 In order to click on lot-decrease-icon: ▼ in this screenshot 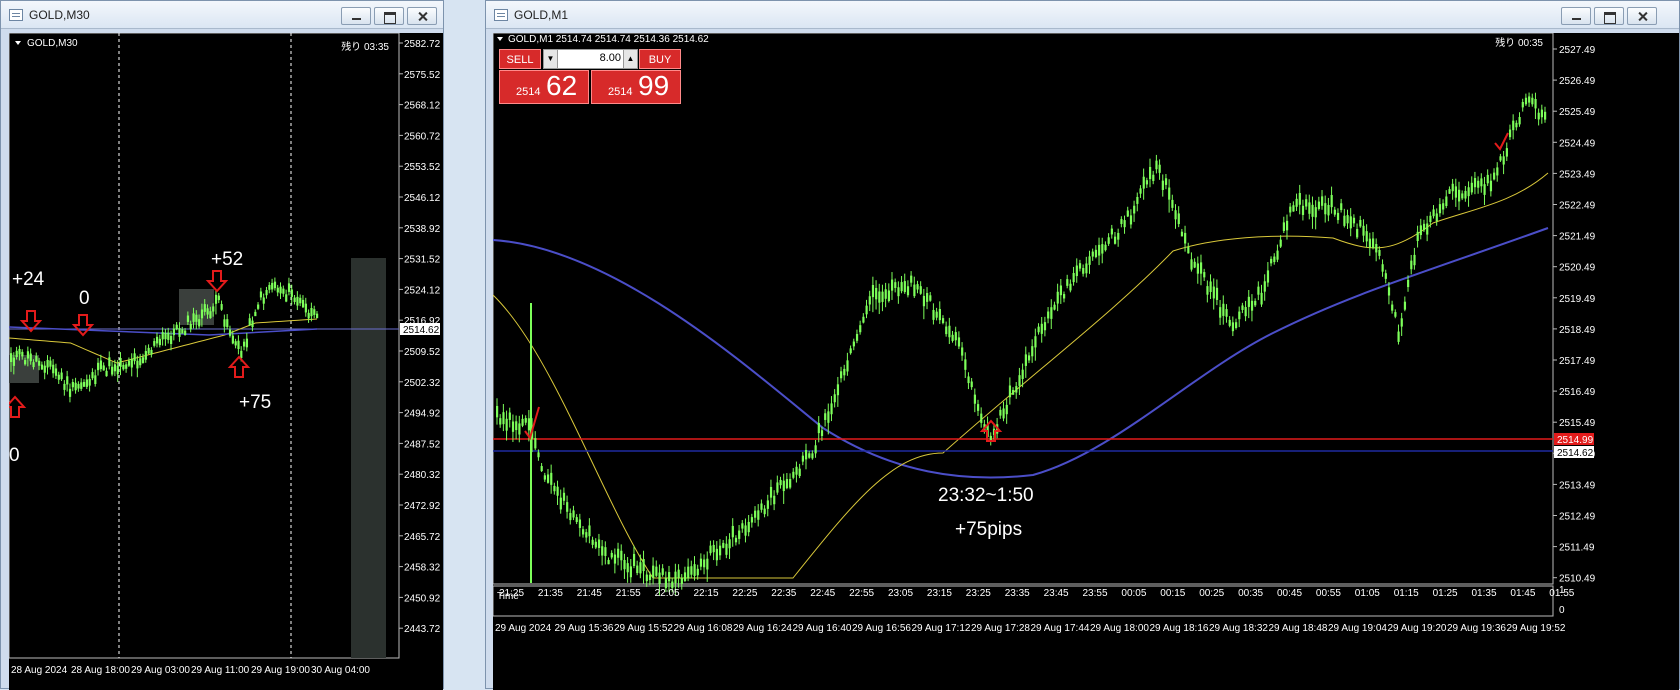, I will do `click(551, 59)`.